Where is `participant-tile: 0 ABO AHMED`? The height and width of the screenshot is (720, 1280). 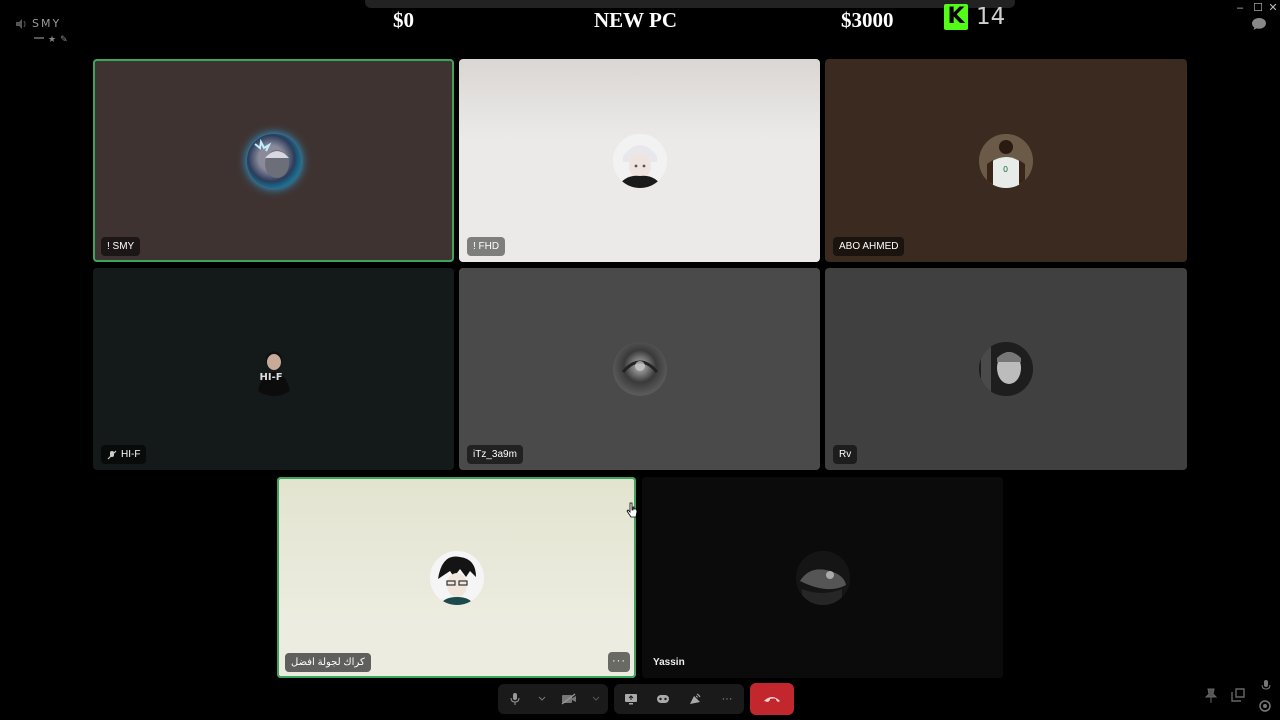 participant-tile: 0 ABO AHMED is located at coordinates (1006, 160).